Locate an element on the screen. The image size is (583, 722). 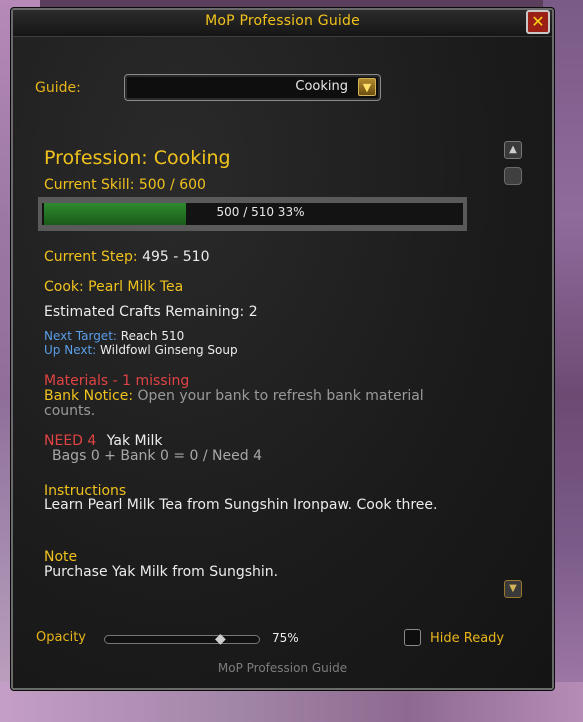
note-header: Note is located at coordinates (61, 557).